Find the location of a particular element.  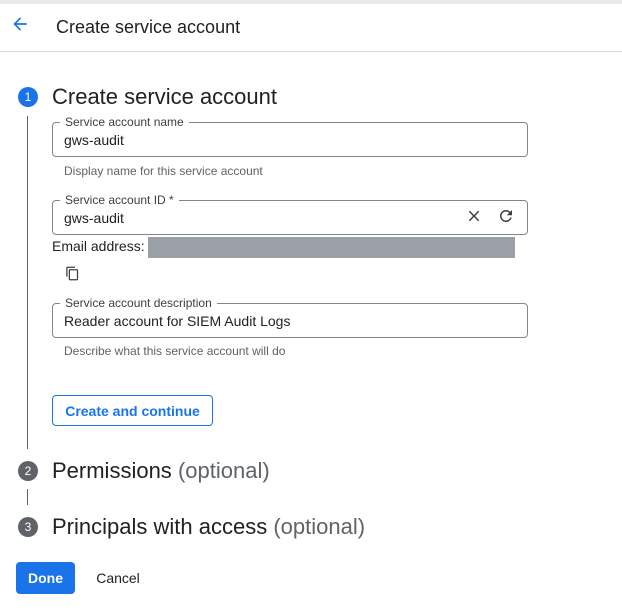

service-account-id-label: Service account ID * is located at coordinates (119, 200).